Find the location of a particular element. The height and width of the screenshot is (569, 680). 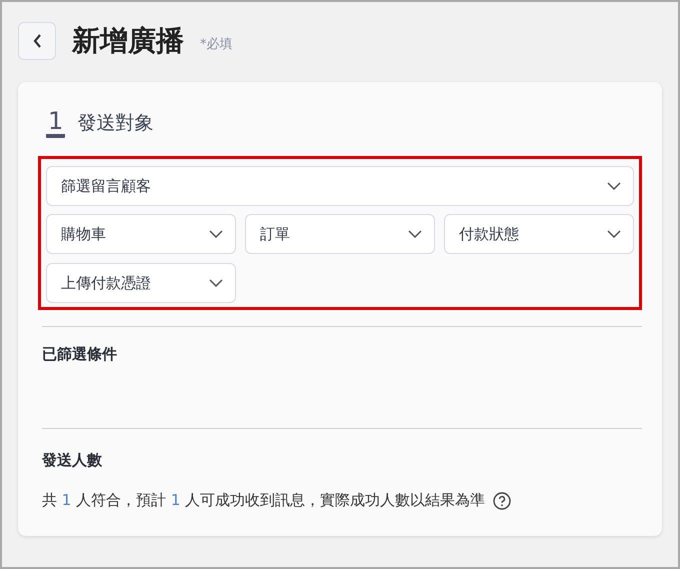

filter-dropdown: 購物車 is located at coordinates (141, 234).